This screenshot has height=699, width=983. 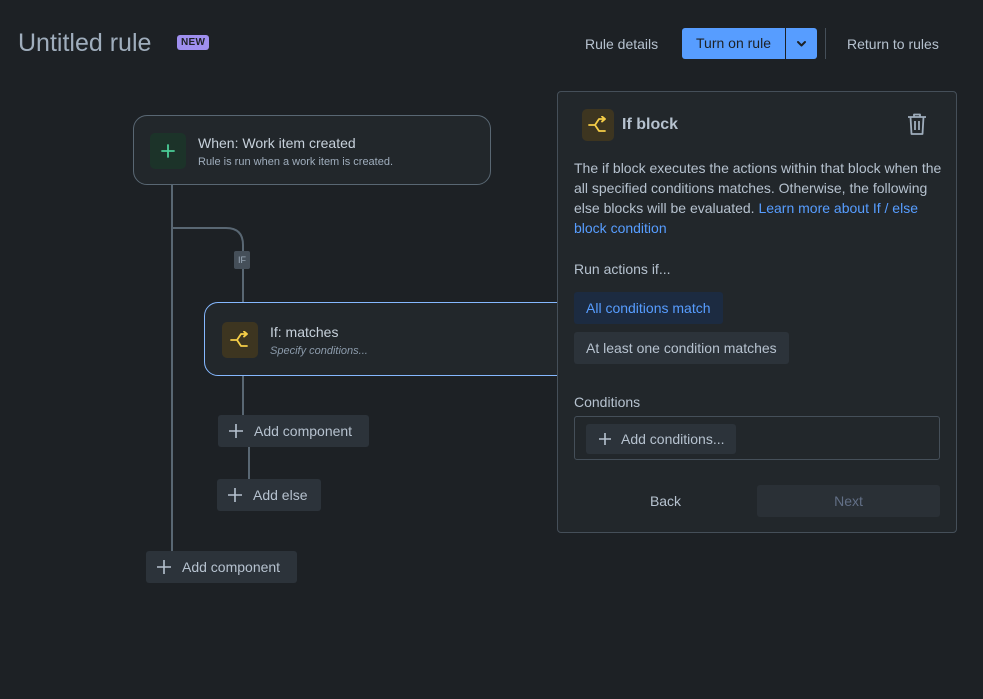 I want to click on add-component-inner-label: Add component, so click(x=303, y=431).